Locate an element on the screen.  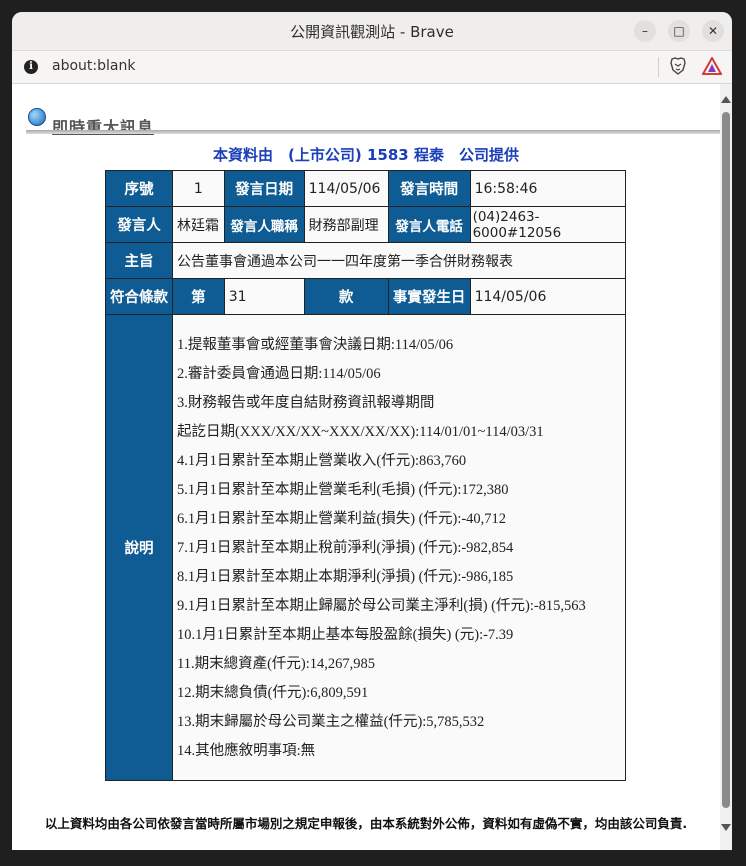
speaker-label: 發言人 is located at coordinates (139, 224).